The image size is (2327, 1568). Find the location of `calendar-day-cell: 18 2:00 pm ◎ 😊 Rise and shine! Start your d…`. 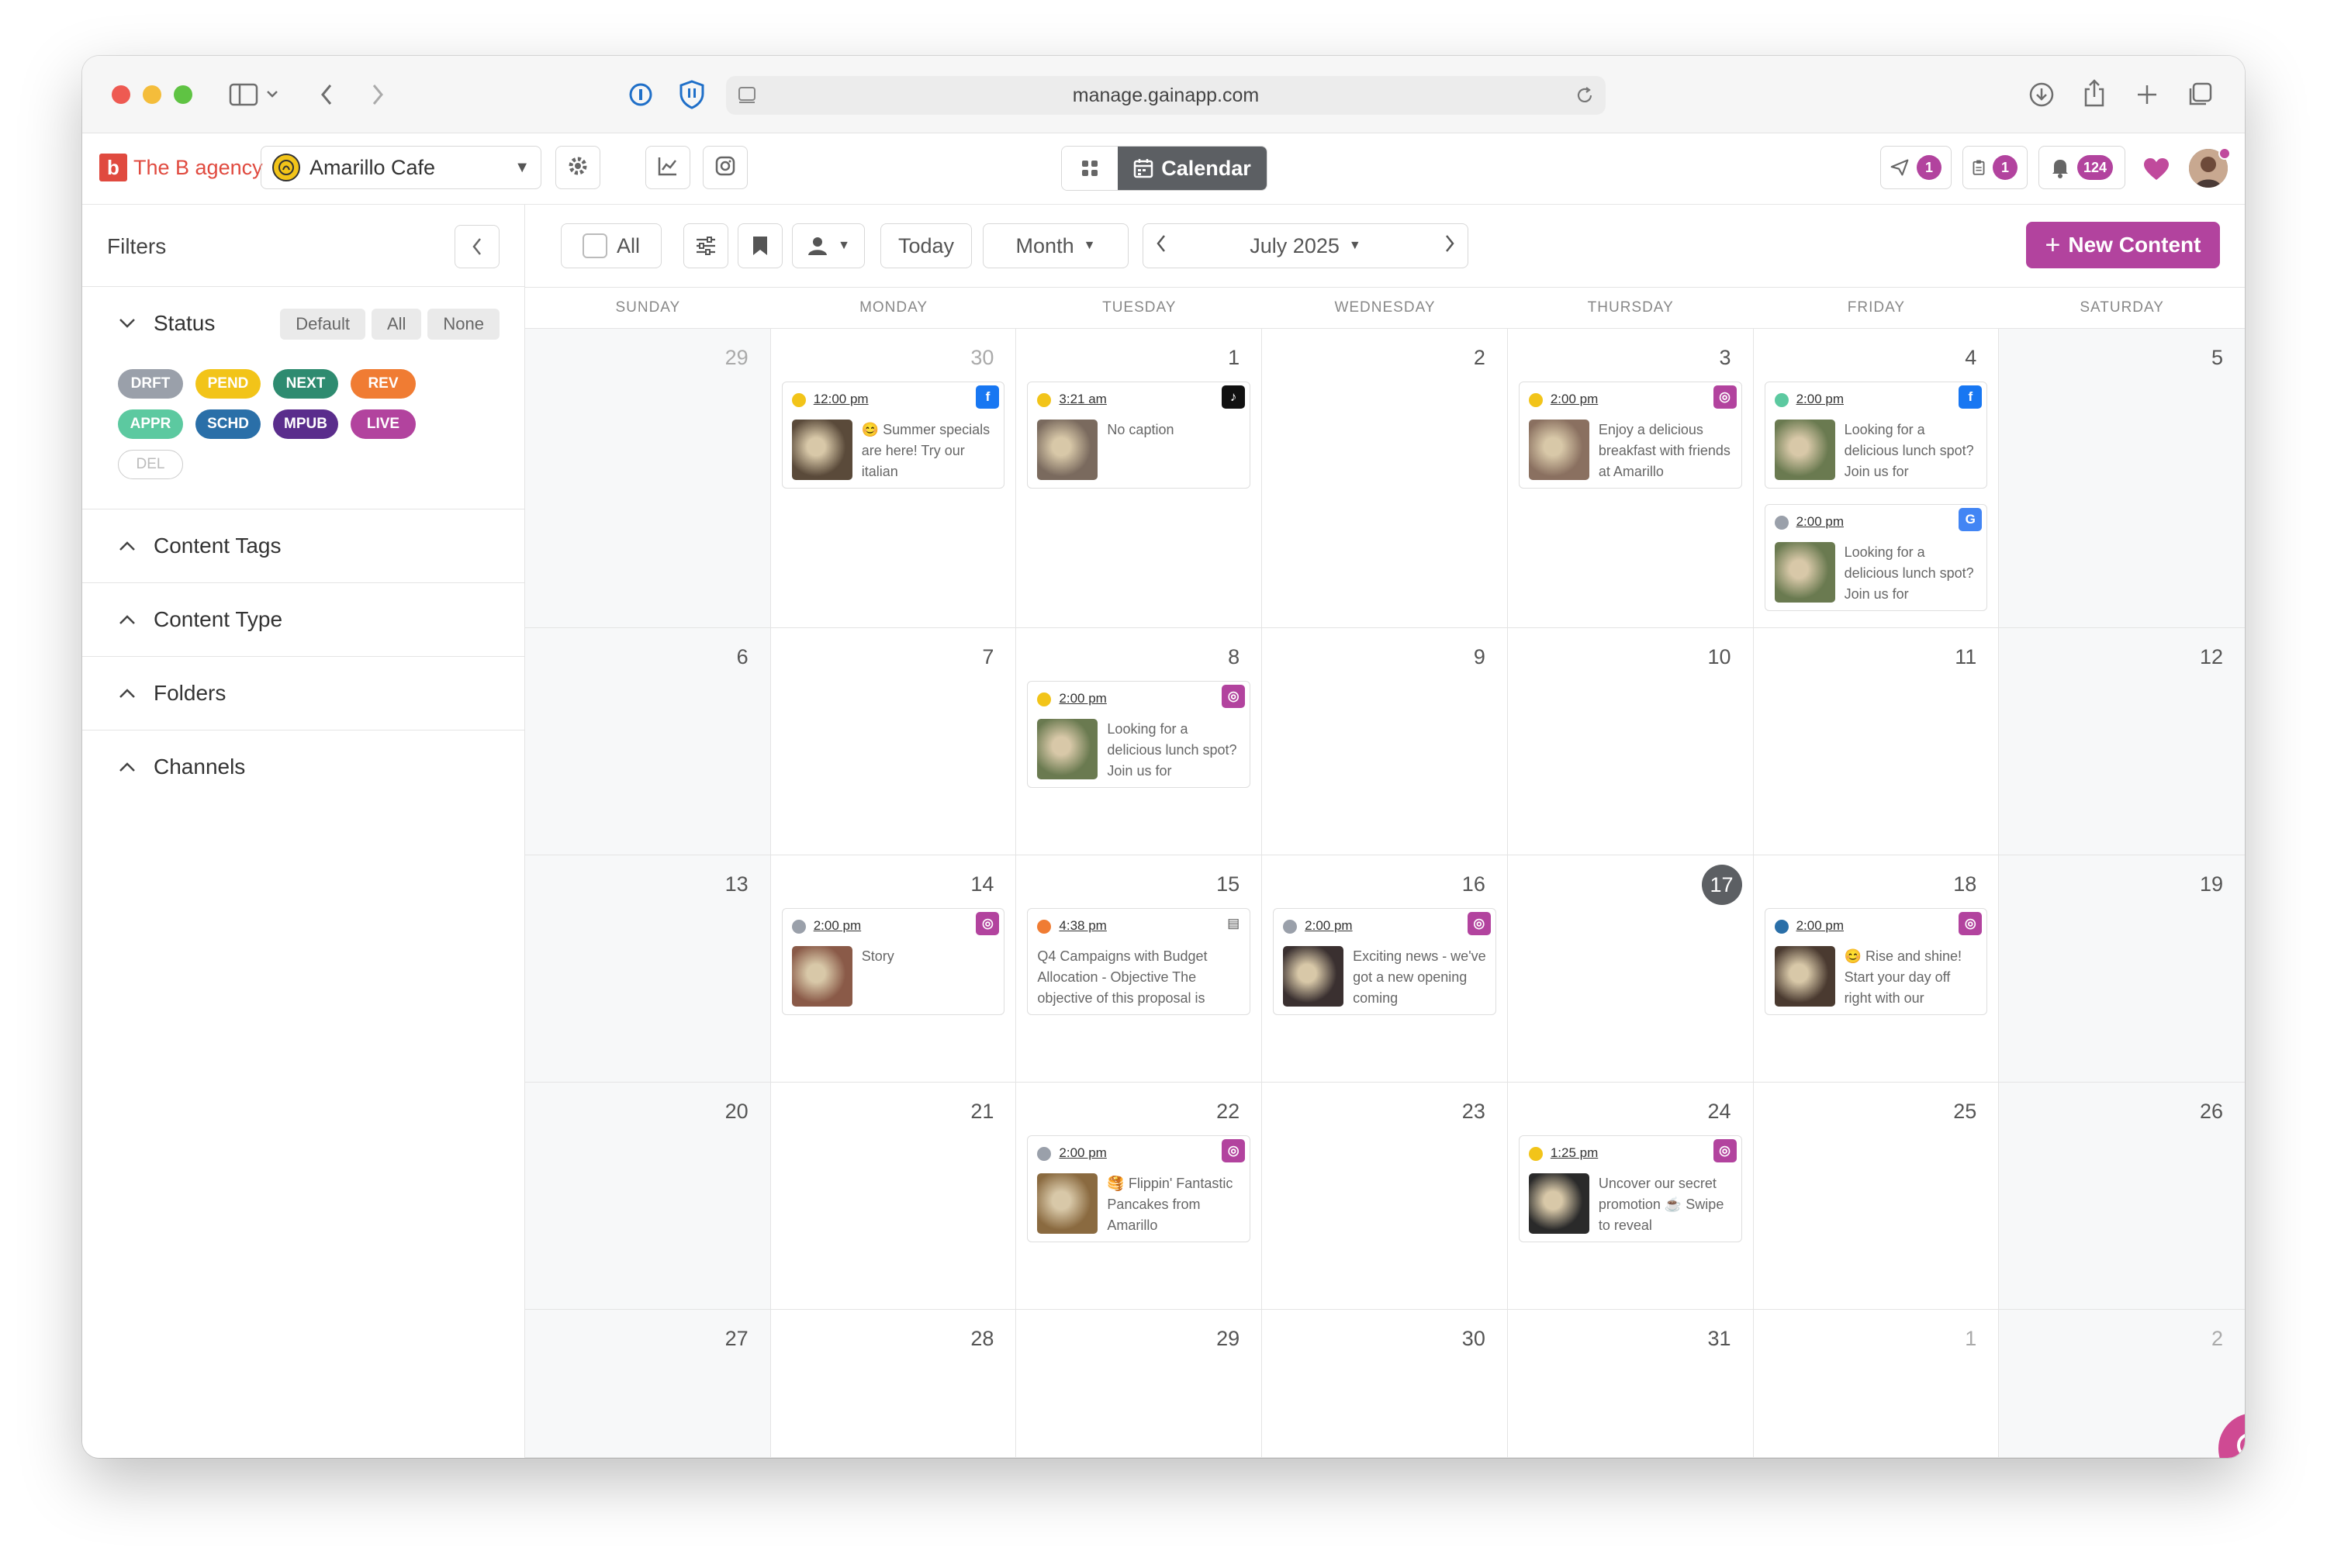

calendar-day-cell: 18 2:00 pm ◎ 😊 Rise and shine! Start your d… is located at coordinates (1876, 969).